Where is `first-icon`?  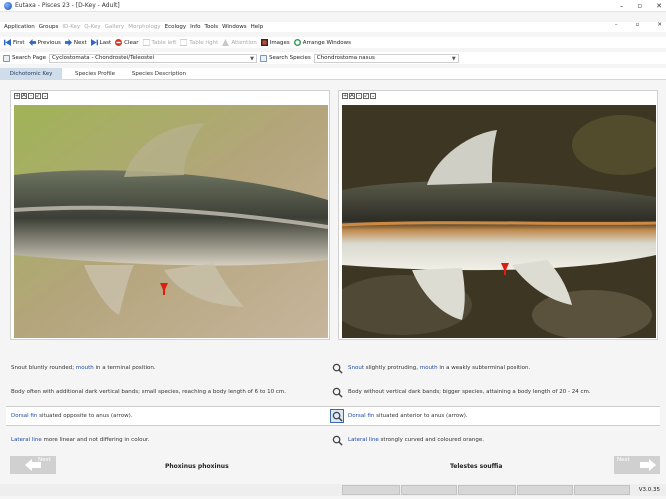 first-icon is located at coordinates (7, 42).